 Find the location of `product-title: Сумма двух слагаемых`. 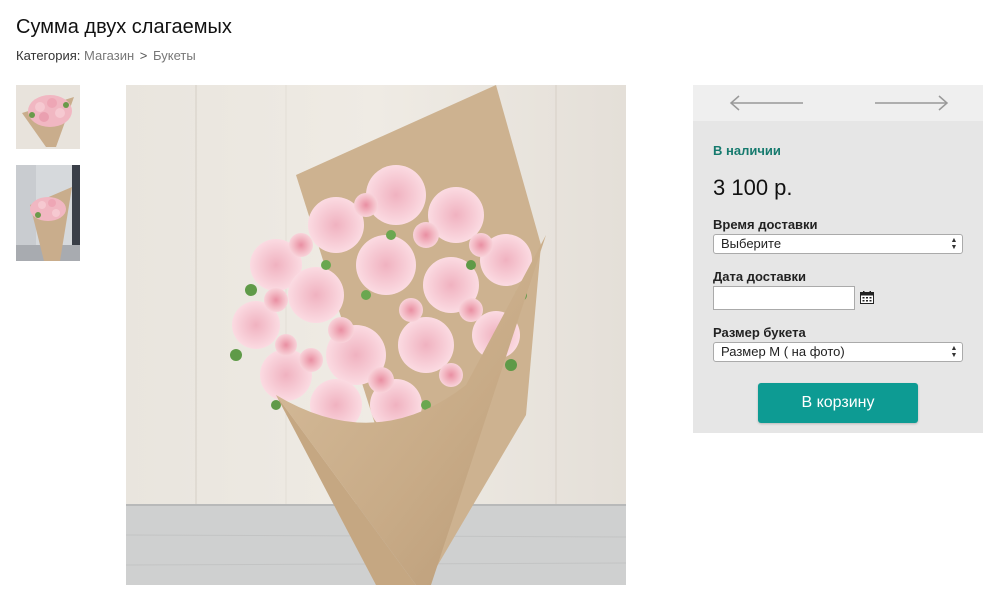

product-title: Сумма двух слагаемых is located at coordinates (124, 27).